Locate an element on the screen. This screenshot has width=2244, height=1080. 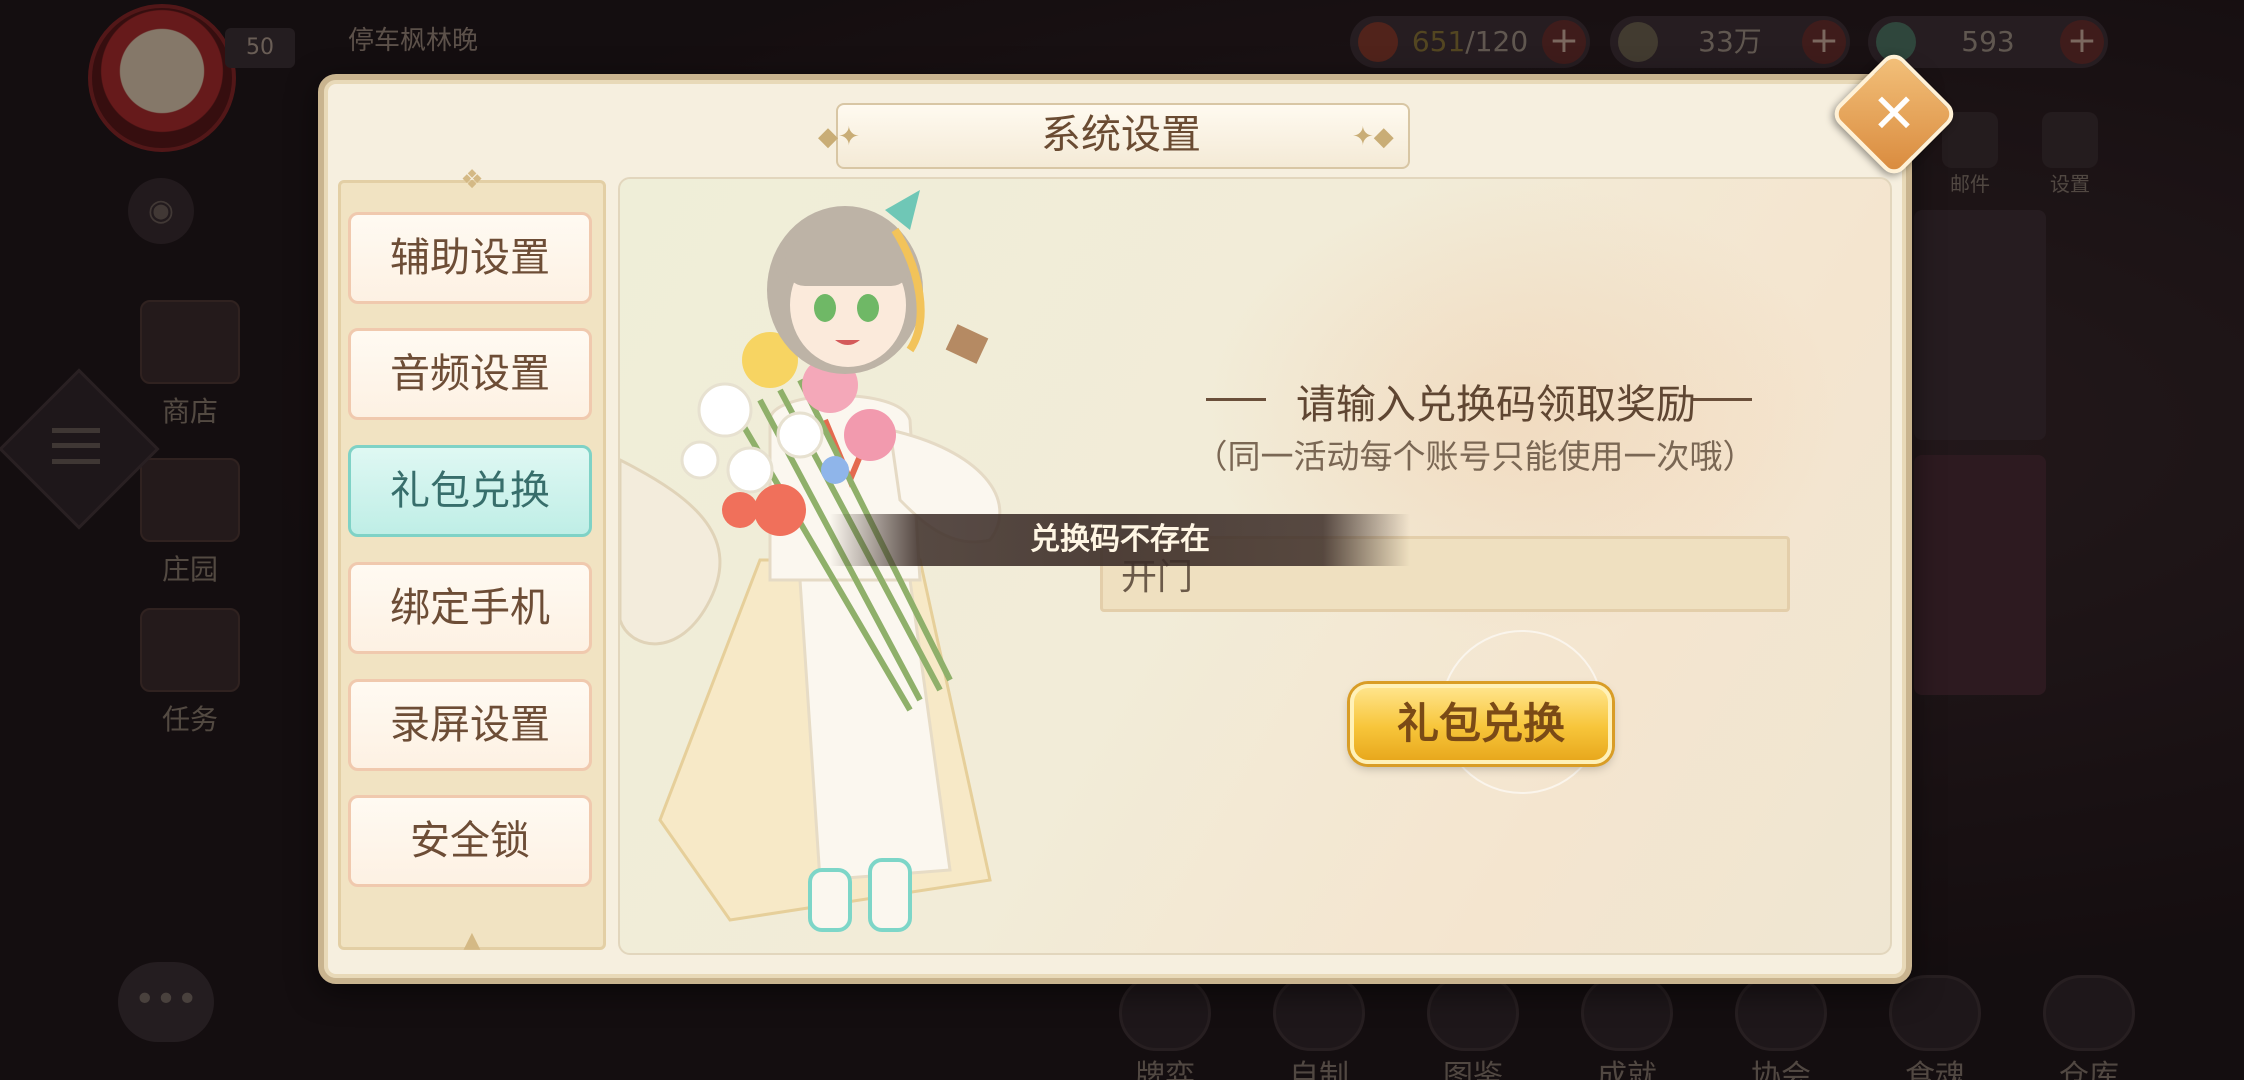
tab-assist-settings: 辅助设置 is located at coordinates (470, 258).